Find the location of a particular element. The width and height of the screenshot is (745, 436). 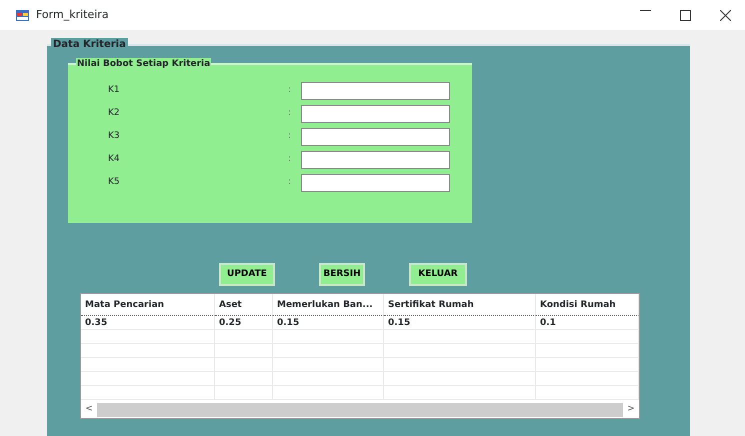

column-header: Aset is located at coordinates (244, 305).